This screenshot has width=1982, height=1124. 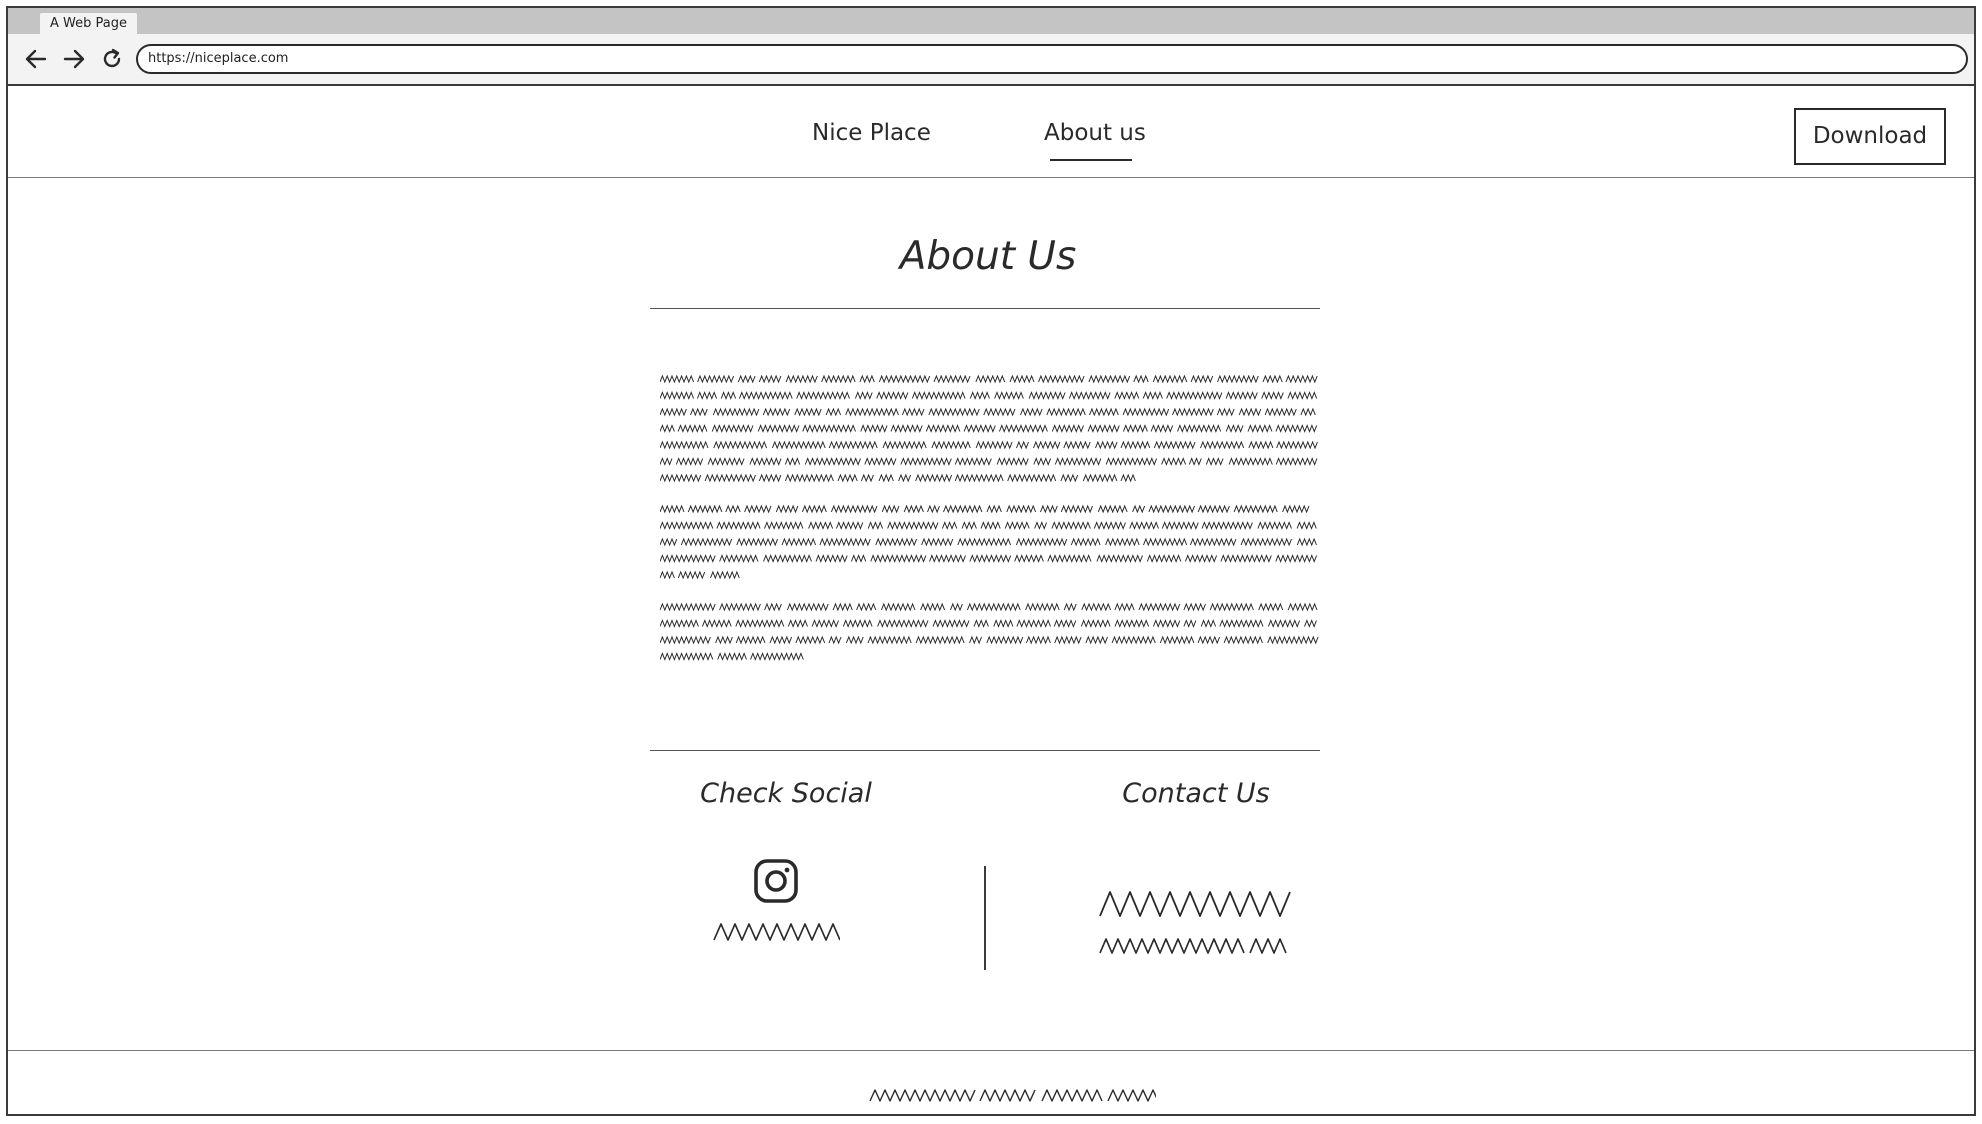 I want to click on title-divider, so click(x=985, y=308).